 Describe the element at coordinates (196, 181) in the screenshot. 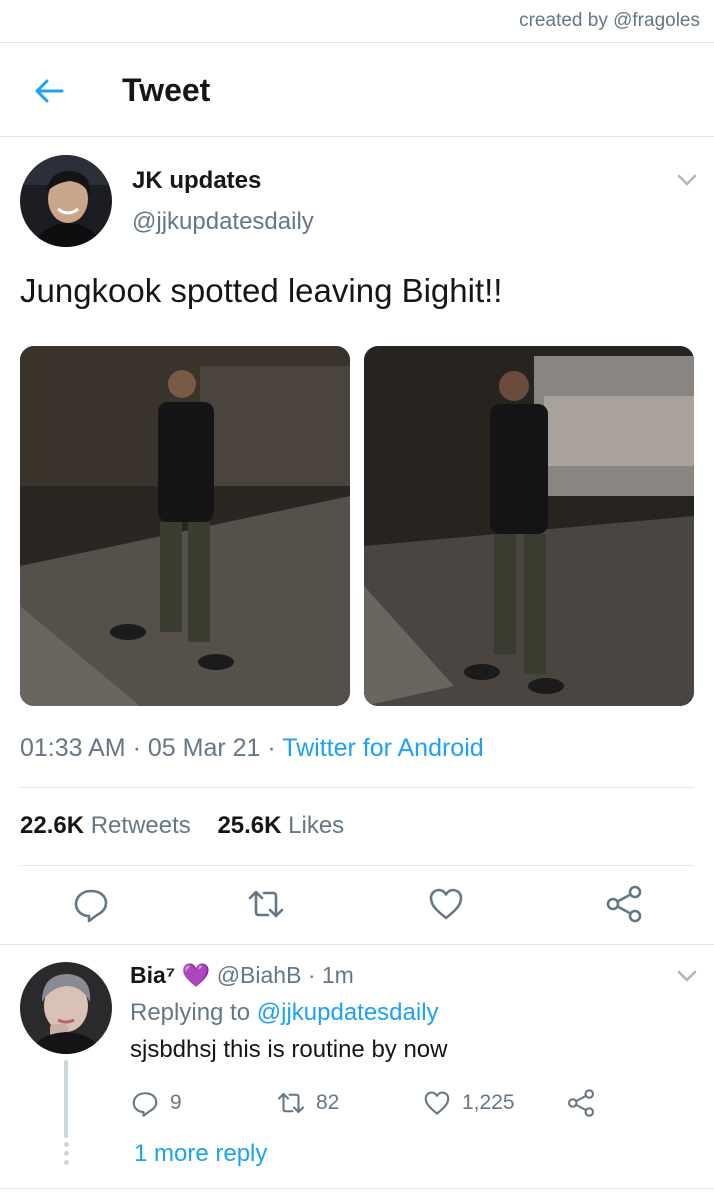

I see `author-name: JK updates` at that location.